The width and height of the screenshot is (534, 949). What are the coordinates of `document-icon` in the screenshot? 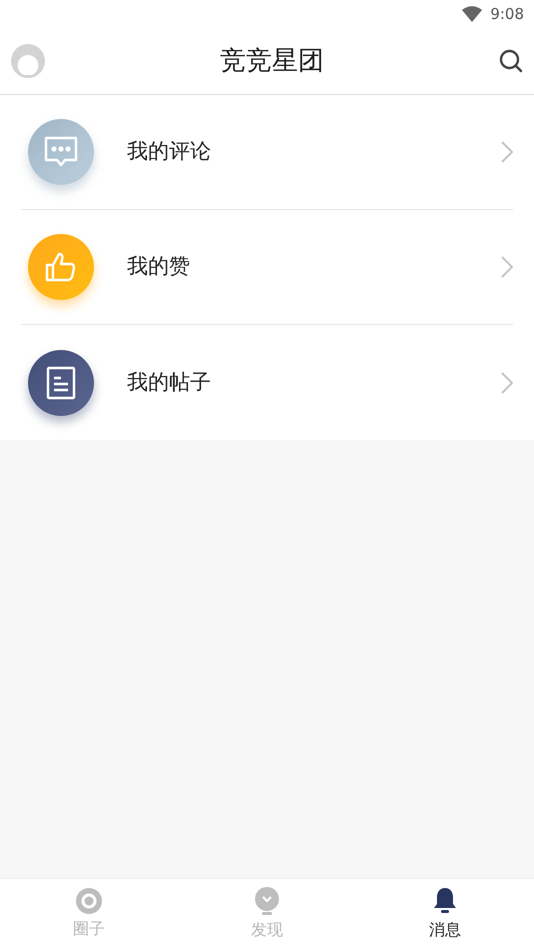 It's located at (61, 383).